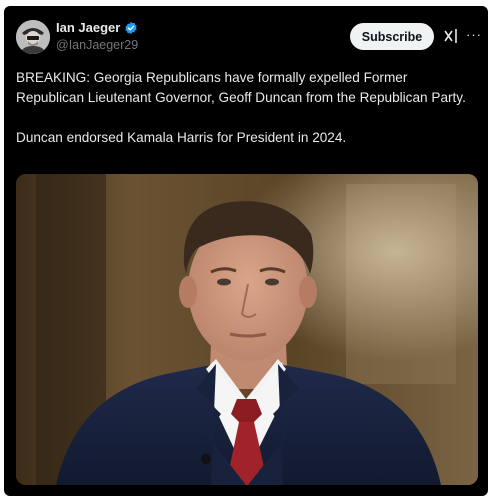 Image resolution: width=493 pixels, height=500 pixels. I want to click on author-name-row: Ian Jaeger, so click(97, 27).